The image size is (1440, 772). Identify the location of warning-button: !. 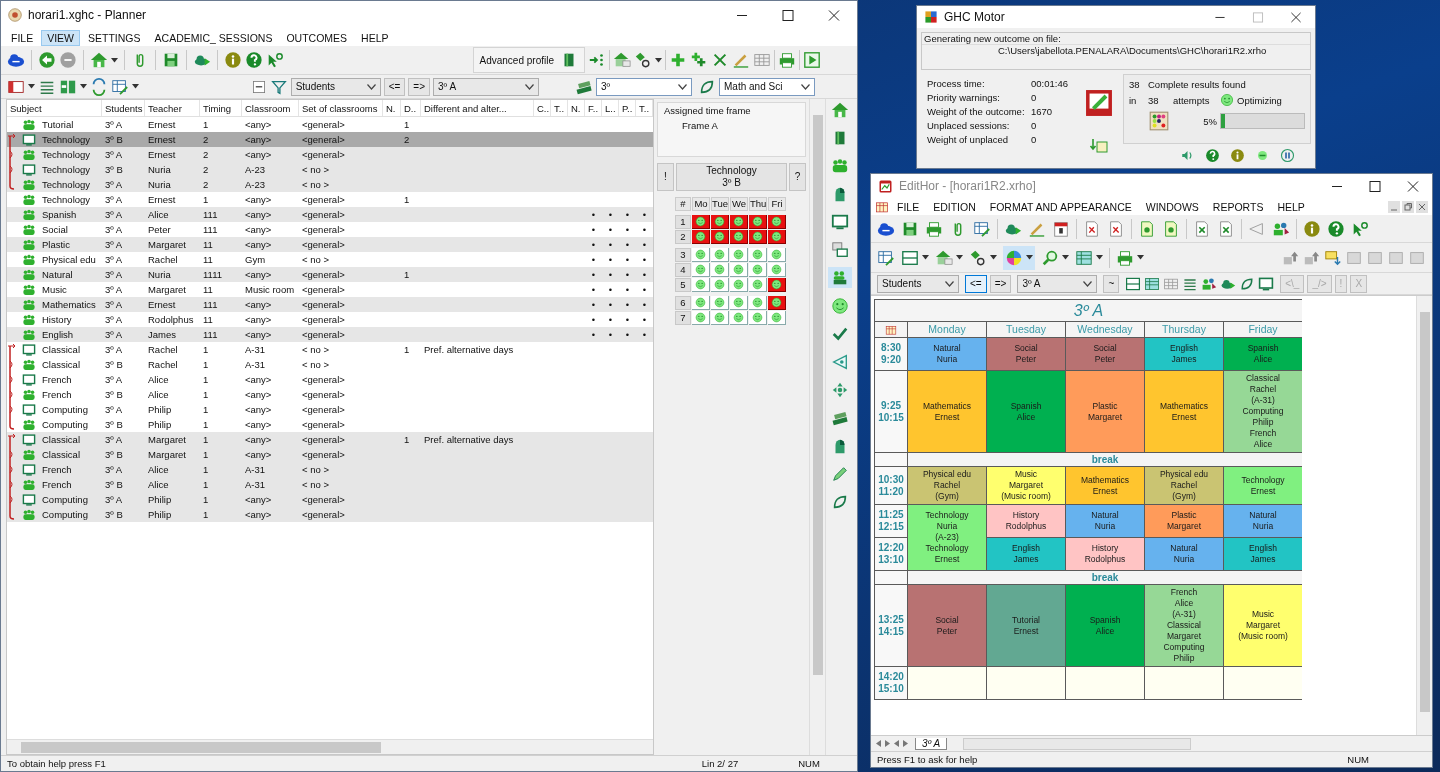
(665, 177).